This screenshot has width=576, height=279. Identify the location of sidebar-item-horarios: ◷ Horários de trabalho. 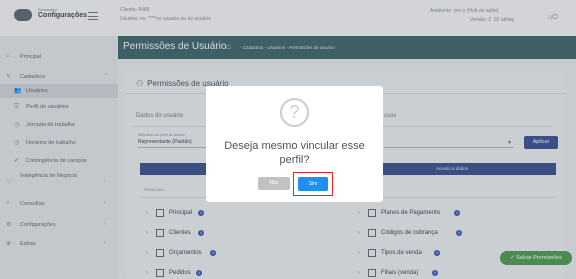
(59, 143).